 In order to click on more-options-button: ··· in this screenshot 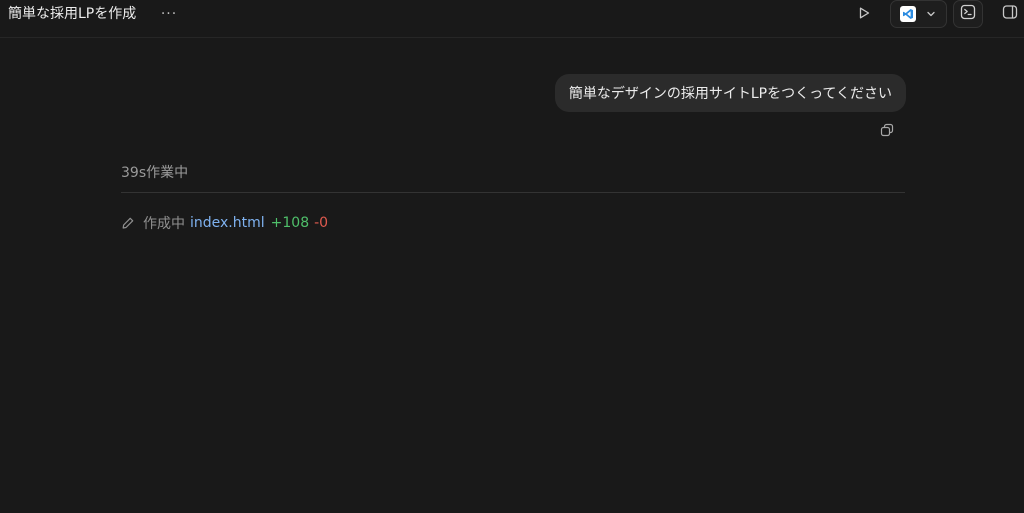, I will do `click(169, 14)`.